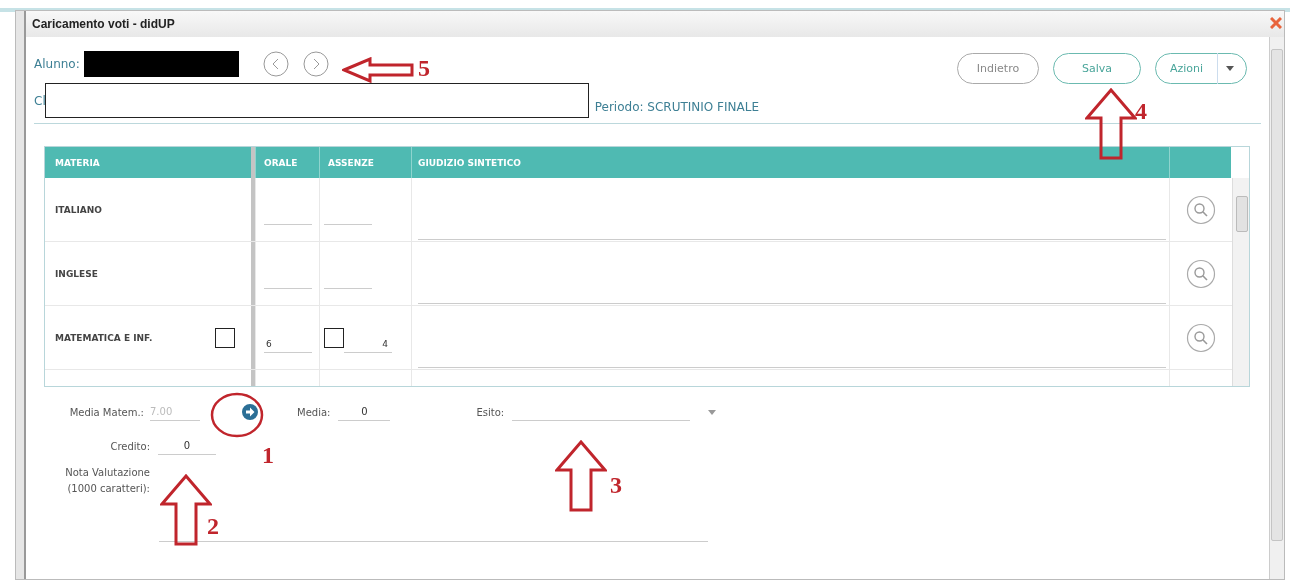  I want to click on nota-label: Nota Valutazione (1000 caratteri):, so click(107, 481).